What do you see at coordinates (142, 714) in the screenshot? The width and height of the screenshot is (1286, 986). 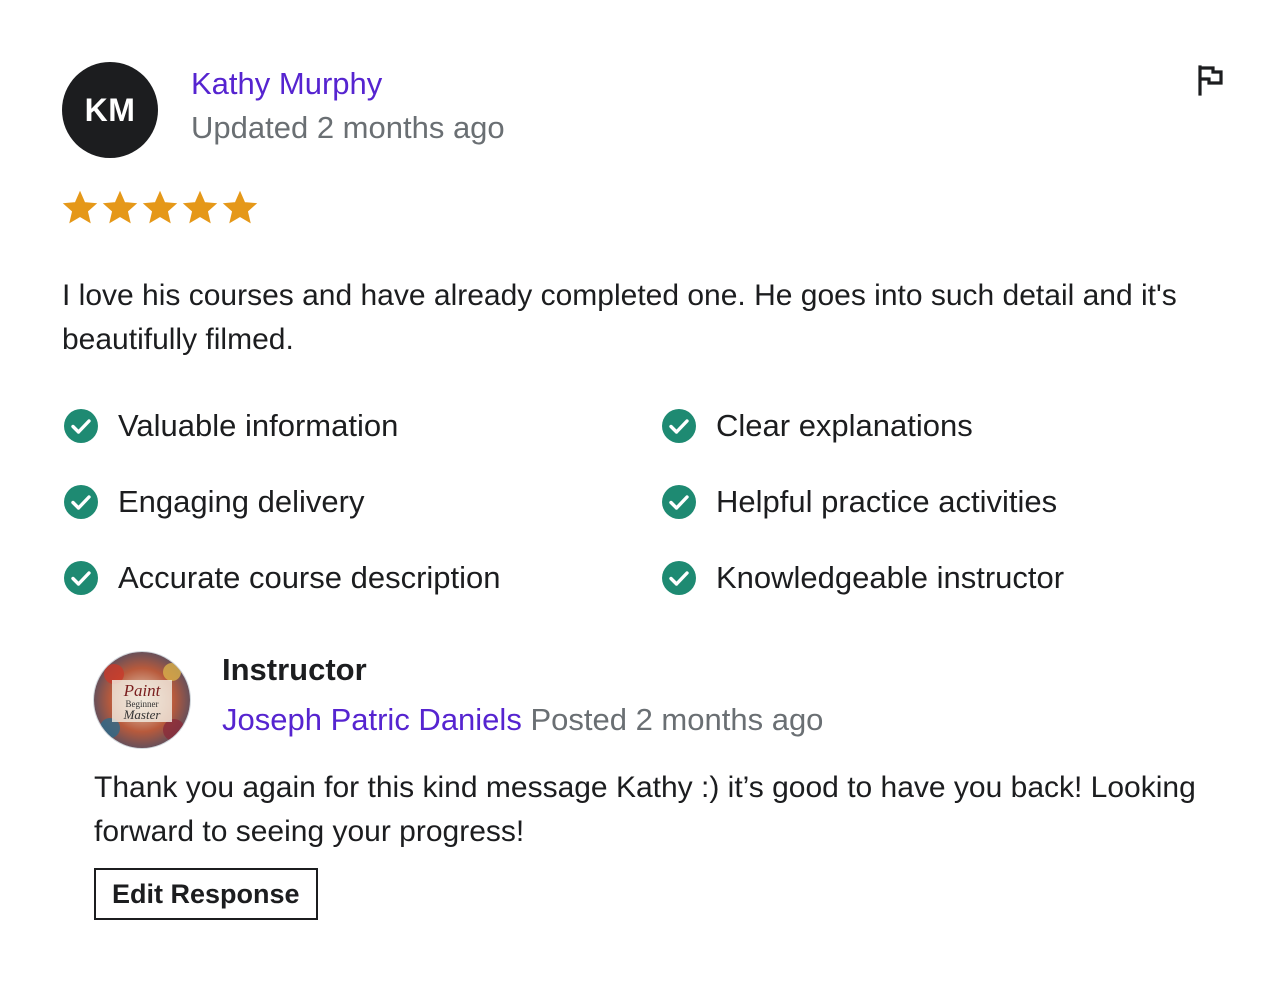 I see `avatar-text-line: Master` at bounding box center [142, 714].